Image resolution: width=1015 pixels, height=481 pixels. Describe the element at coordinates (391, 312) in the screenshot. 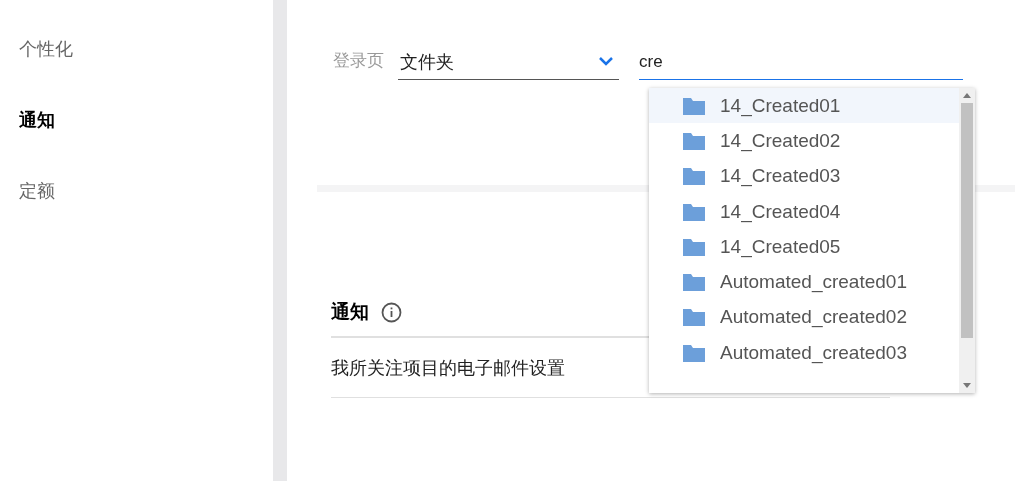

I see `info-icon` at that location.